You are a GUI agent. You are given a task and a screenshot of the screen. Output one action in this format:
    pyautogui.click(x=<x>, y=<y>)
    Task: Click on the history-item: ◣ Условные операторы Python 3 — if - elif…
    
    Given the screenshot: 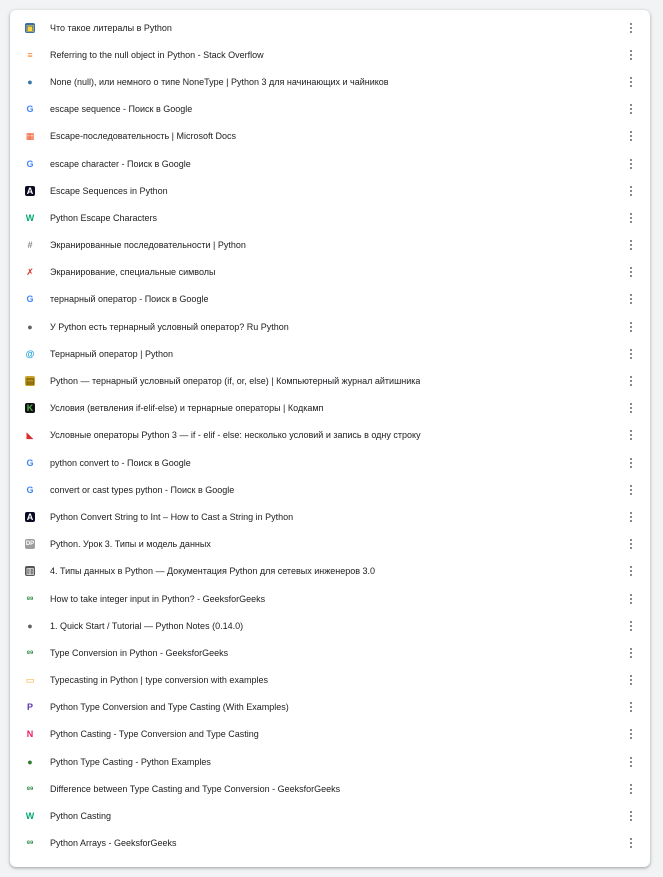 What is the action you would take?
    pyautogui.click(x=330, y=435)
    